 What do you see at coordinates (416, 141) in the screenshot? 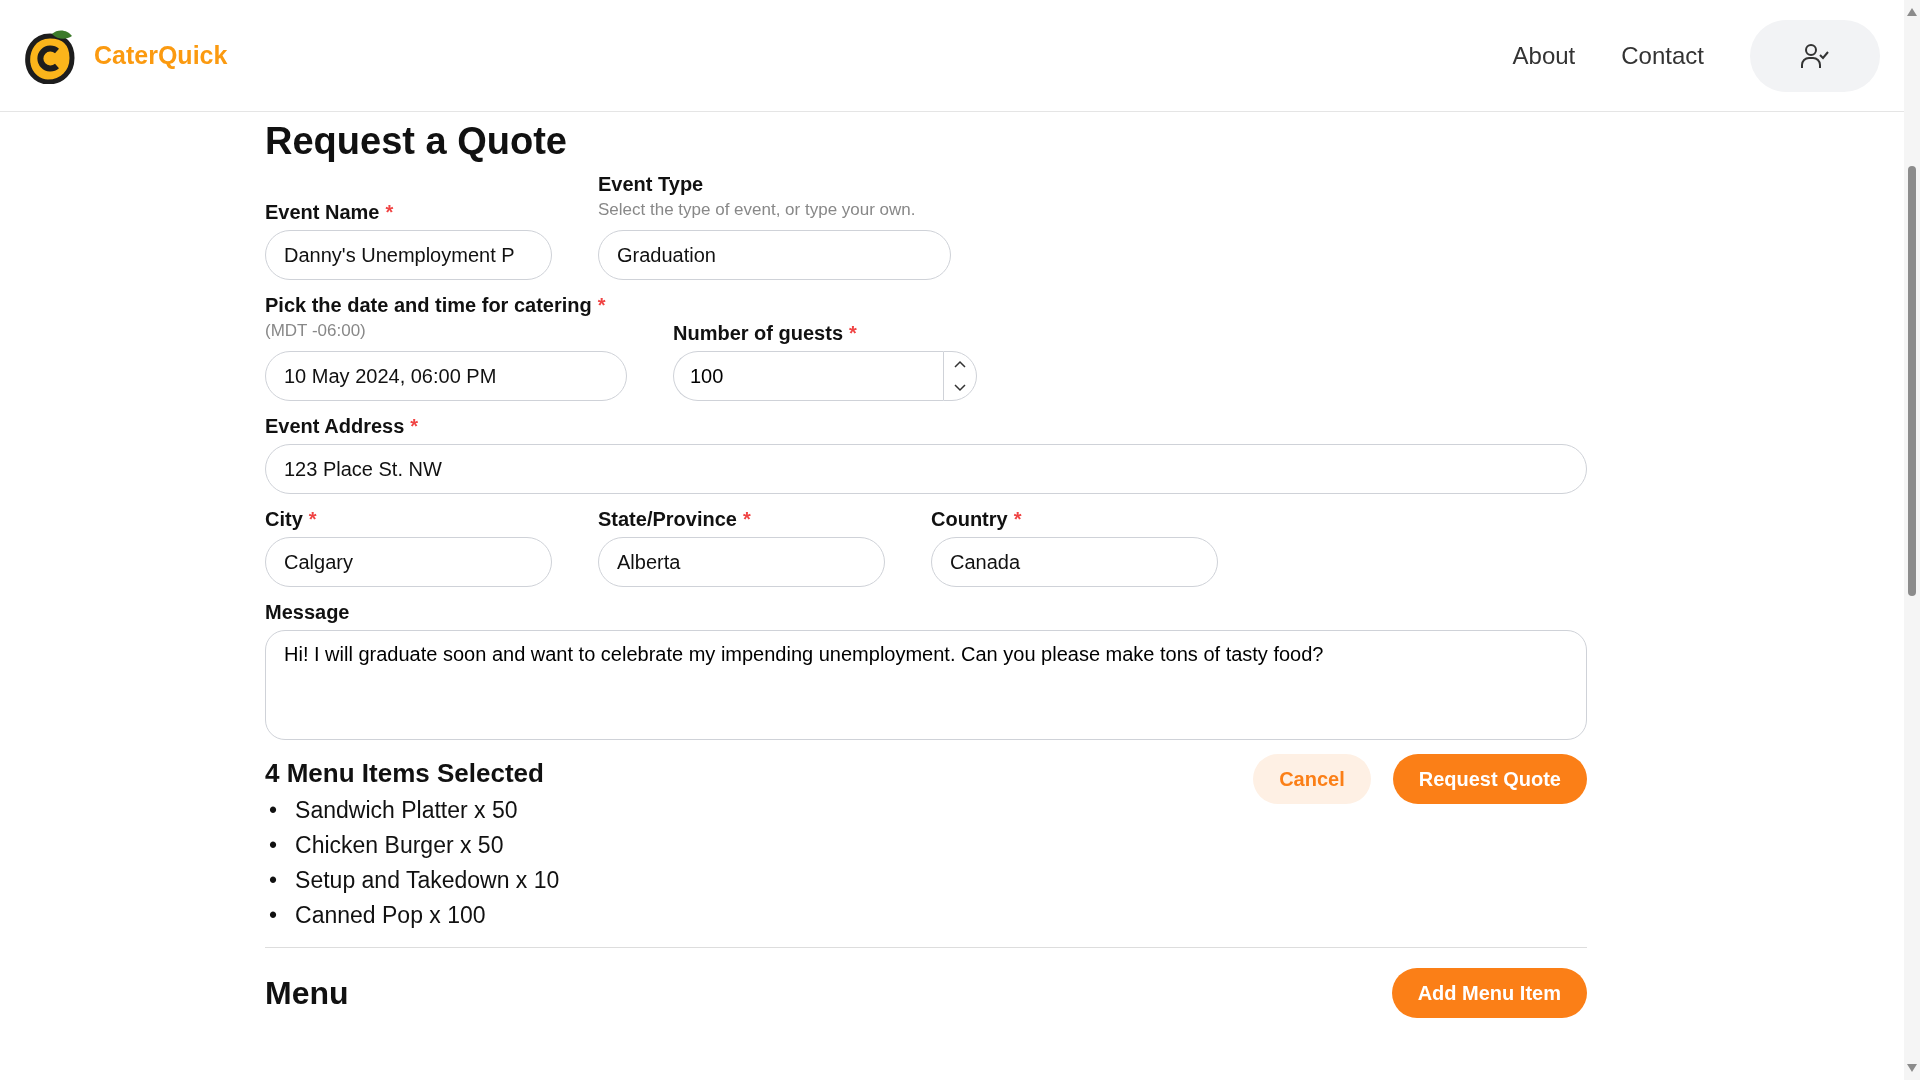
I see `page-title: Request a Quote` at bounding box center [416, 141].